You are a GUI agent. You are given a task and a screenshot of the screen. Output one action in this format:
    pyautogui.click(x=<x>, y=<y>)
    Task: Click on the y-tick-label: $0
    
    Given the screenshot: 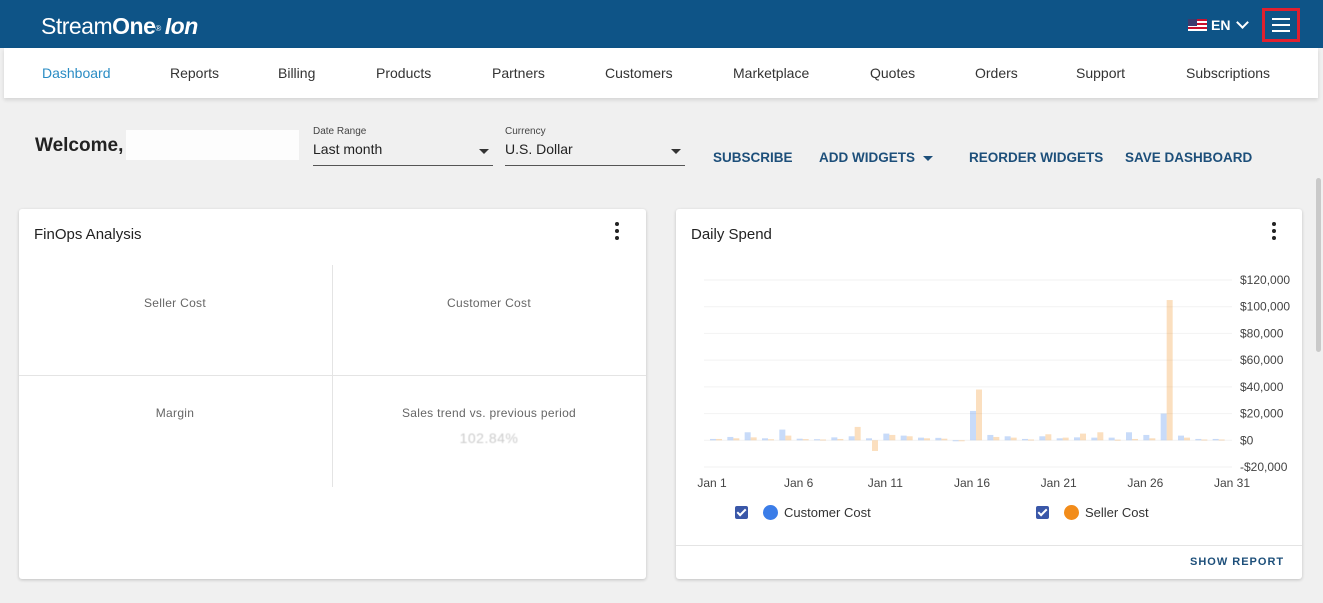 What is the action you would take?
    pyautogui.click(x=1247, y=440)
    